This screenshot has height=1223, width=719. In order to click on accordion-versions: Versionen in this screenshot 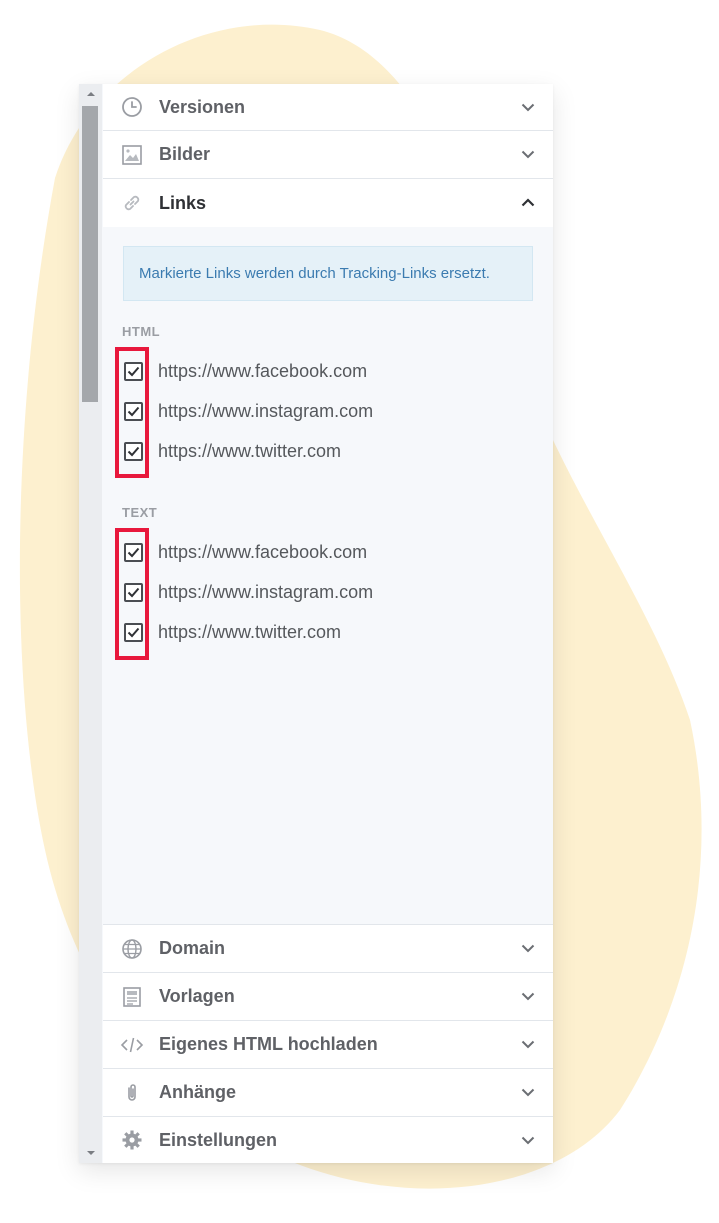, I will do `click(328, 107)`.